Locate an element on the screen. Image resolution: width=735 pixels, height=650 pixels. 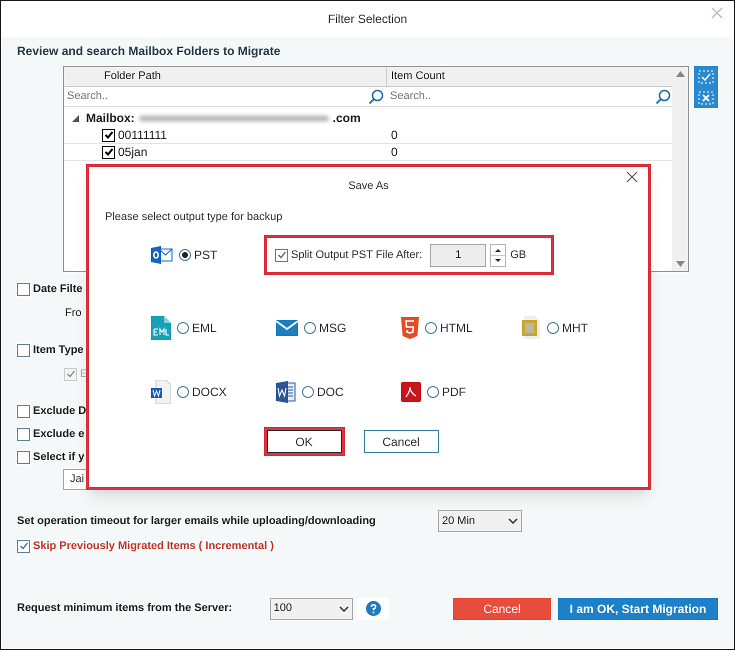
select-all-button is located at coordinates (706, 76).